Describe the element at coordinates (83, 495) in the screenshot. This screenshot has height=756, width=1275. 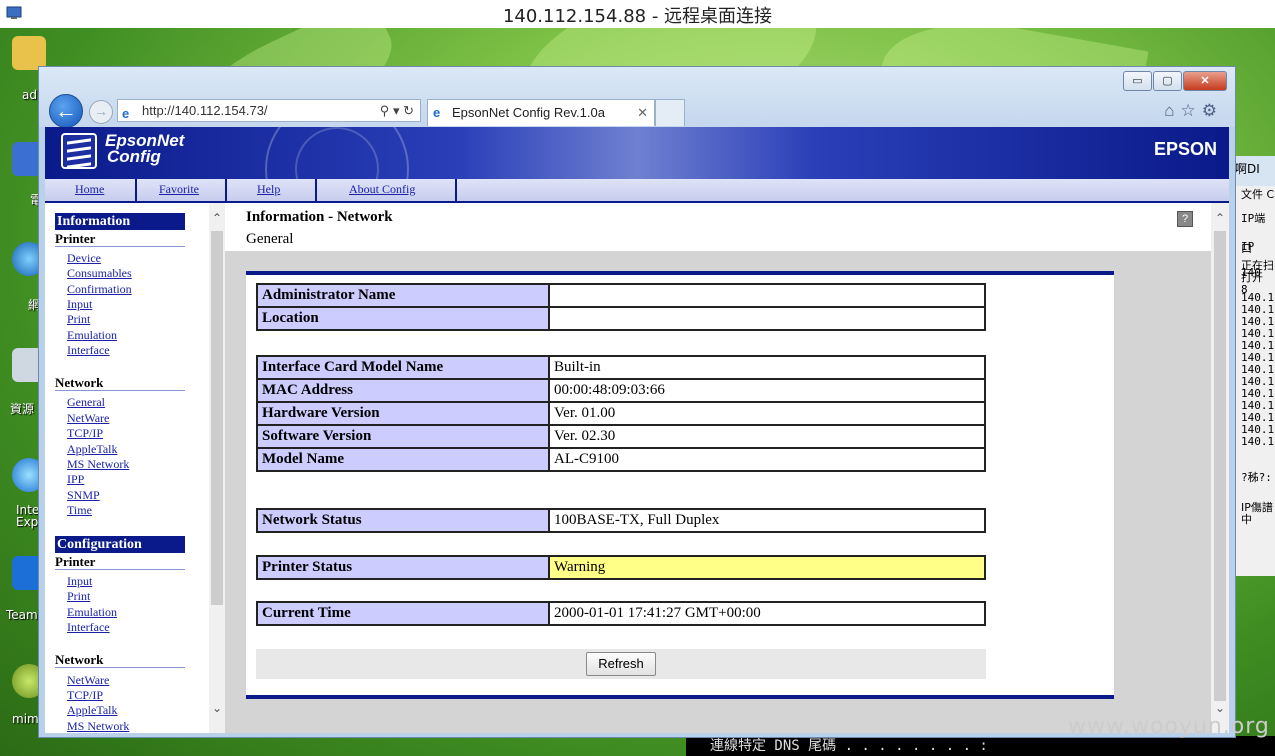
I see `sidebar-link-snmp: SNMP` at that location.